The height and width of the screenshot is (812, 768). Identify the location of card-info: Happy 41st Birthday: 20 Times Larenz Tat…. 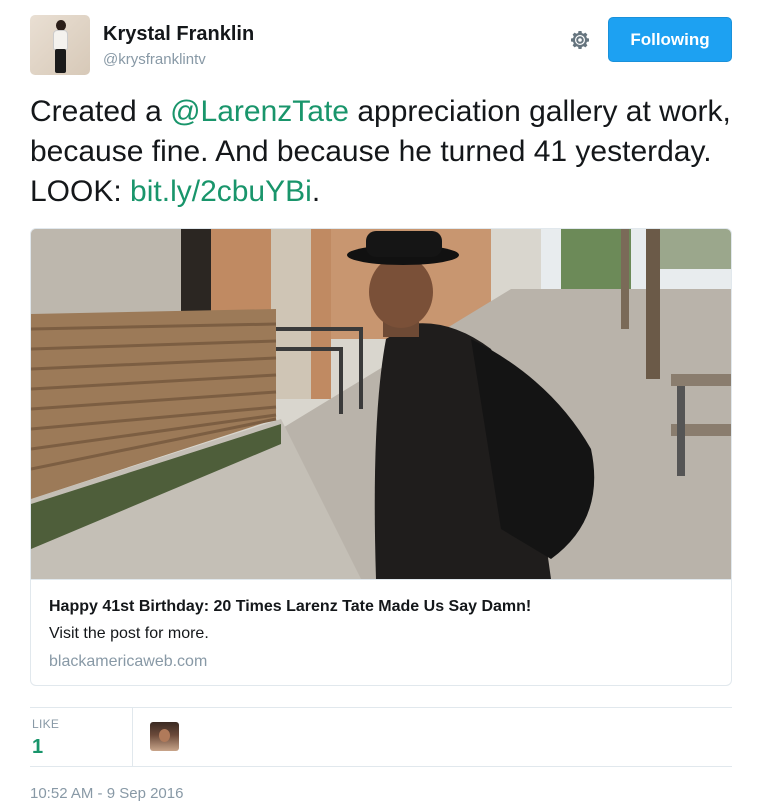
(381, 632).